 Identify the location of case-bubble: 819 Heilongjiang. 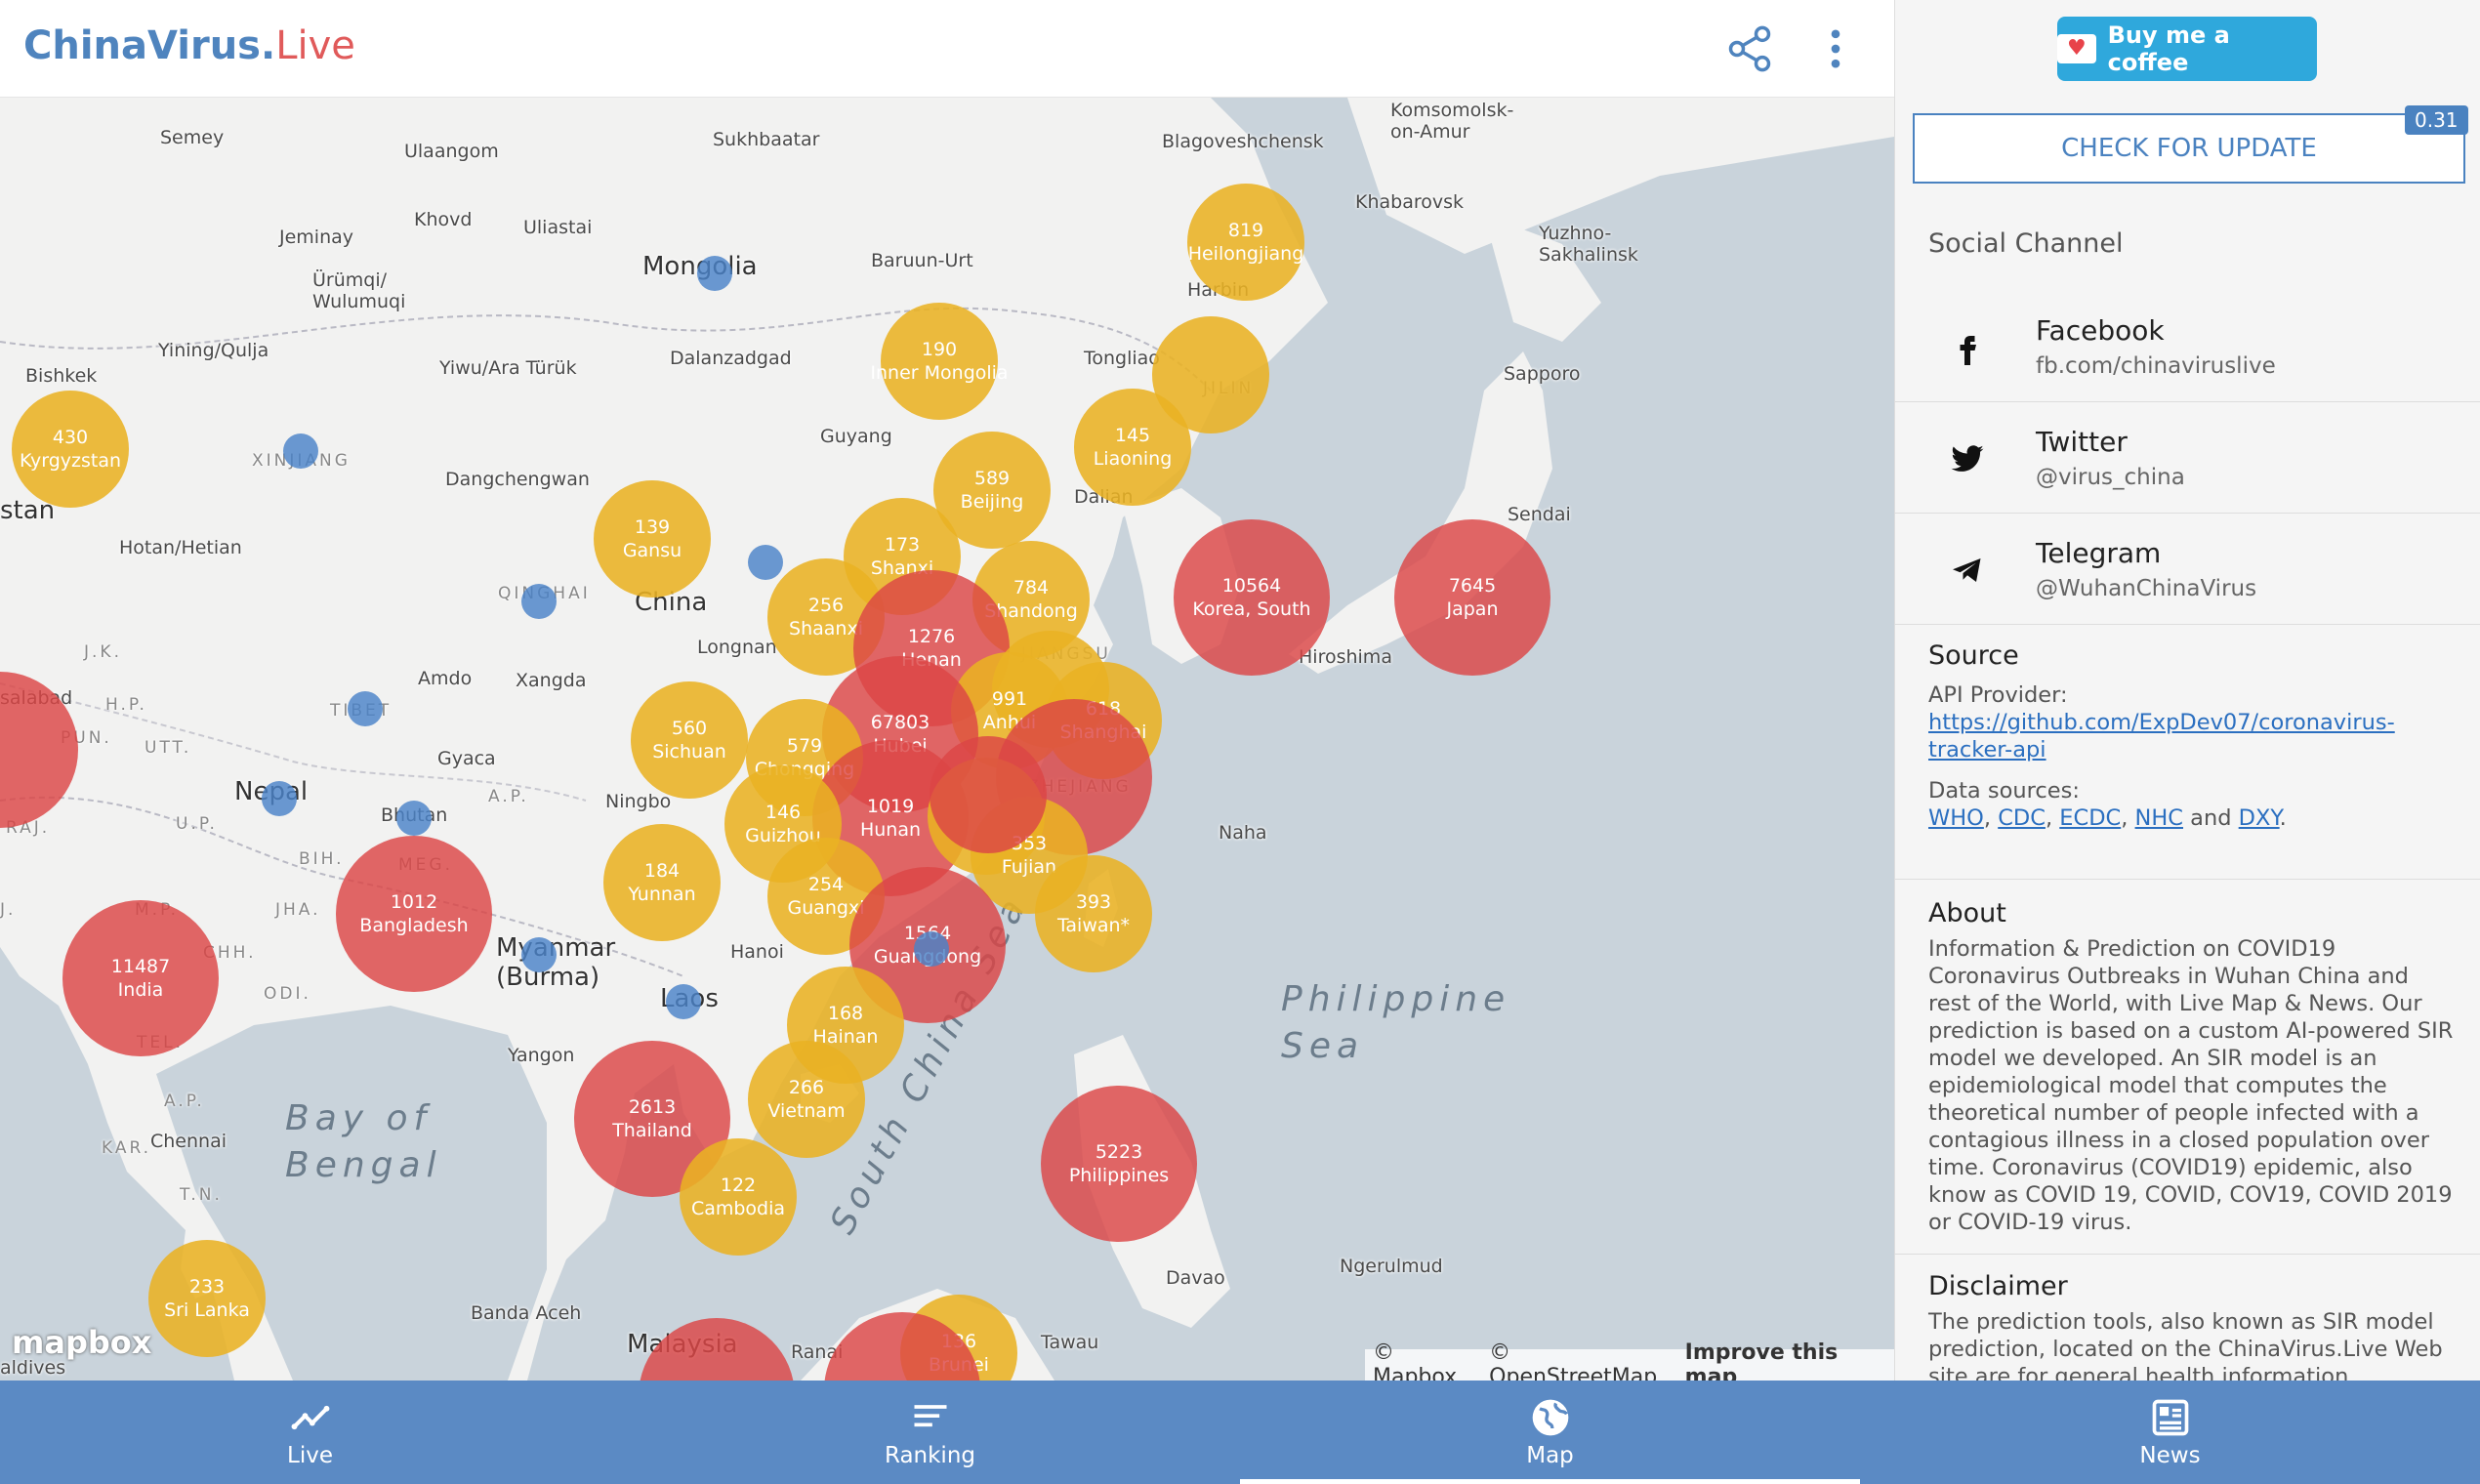
(1245, 243).